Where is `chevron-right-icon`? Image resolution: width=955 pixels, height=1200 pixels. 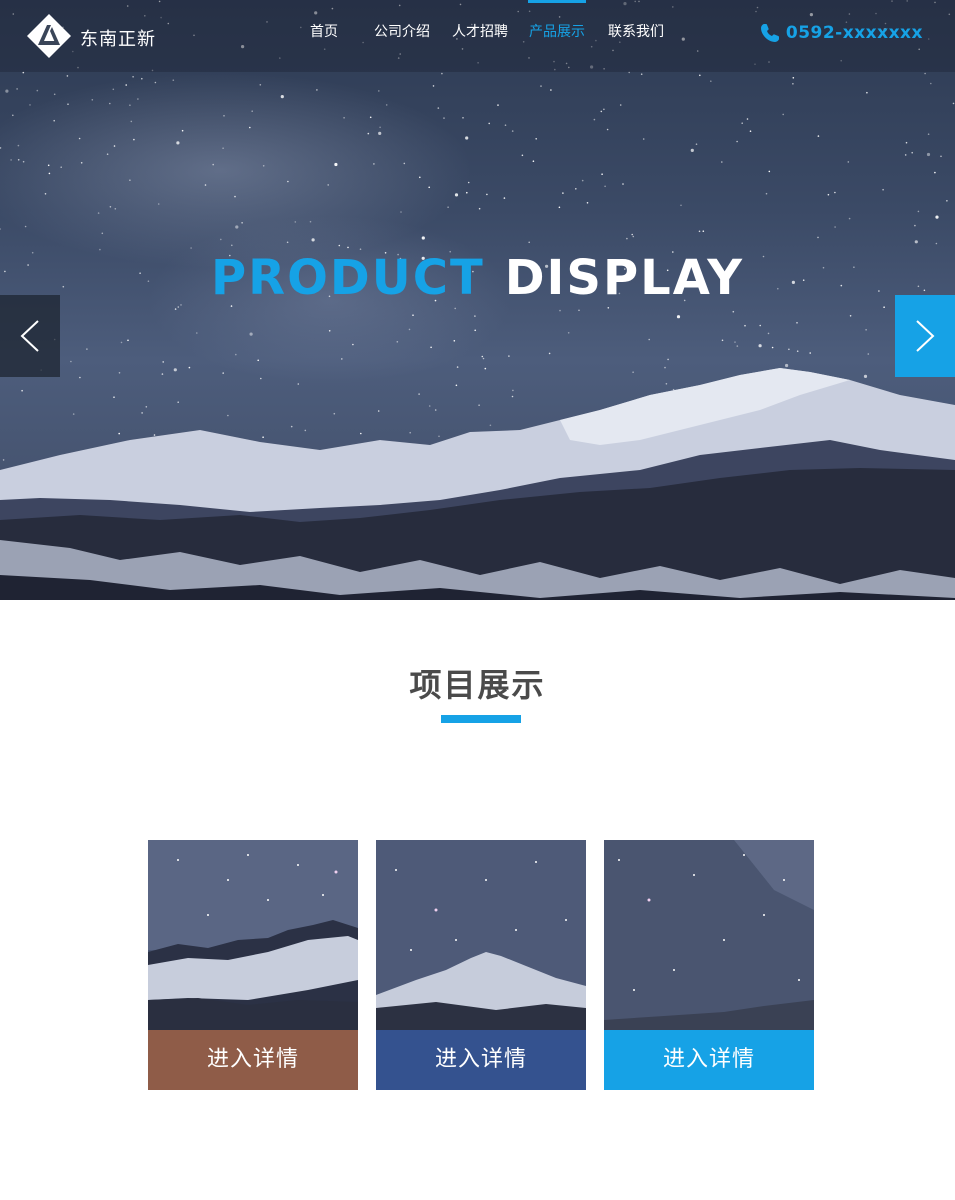
chevron-right-icon is located at coordinates (925, 336).